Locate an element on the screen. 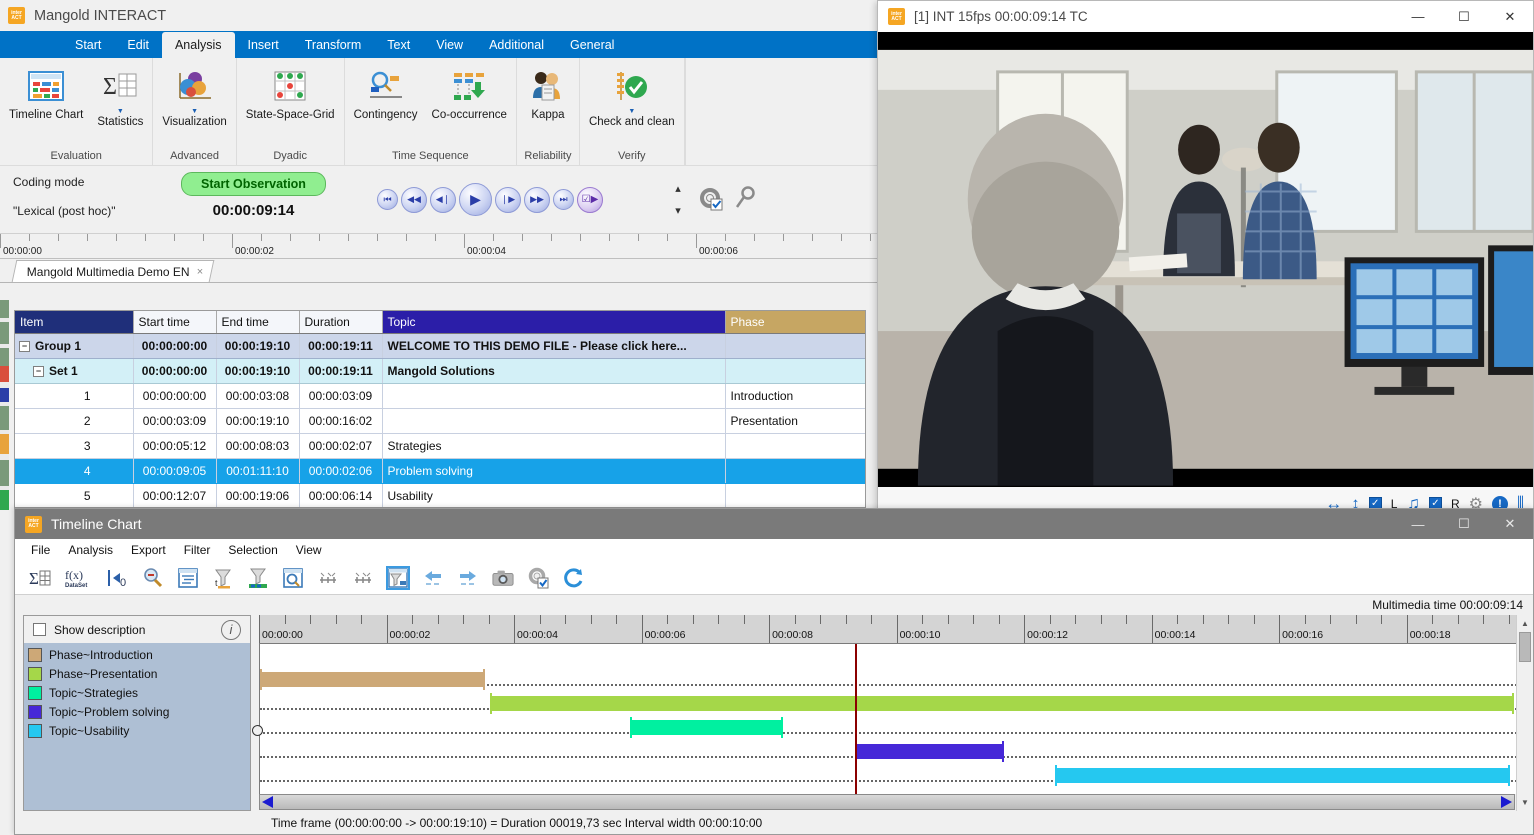 The width and height of the screenshot is (1534, 835). column-header-phase: Phase is located at coordinates (795, 322).